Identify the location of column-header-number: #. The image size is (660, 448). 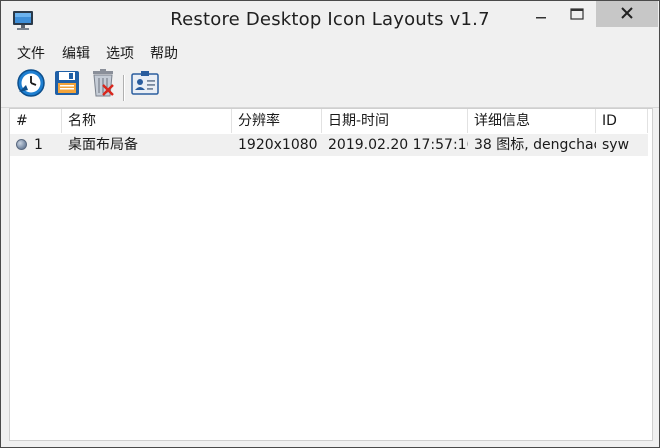
(36, 121).